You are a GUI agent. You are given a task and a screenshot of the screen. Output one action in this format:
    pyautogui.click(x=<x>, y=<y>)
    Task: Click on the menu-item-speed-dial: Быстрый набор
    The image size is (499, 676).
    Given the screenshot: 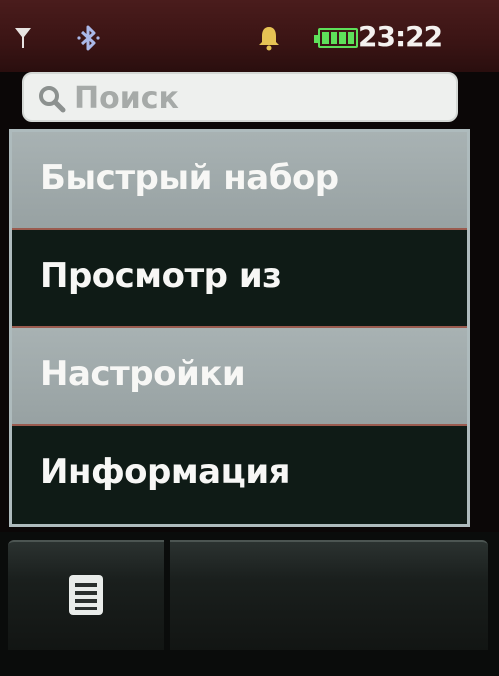 What is the action you would take?
    pyautogui.click(x=239, y=181)
    